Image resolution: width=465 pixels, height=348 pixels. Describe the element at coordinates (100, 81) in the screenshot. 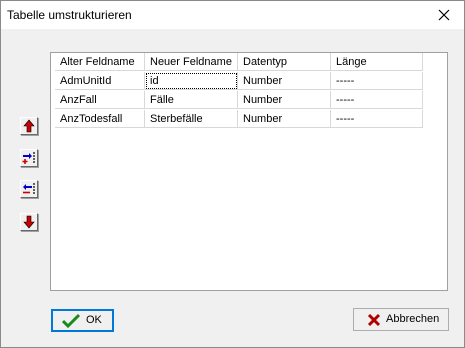

I see `old-fieldname-cell: AdmUnitId` at that location.